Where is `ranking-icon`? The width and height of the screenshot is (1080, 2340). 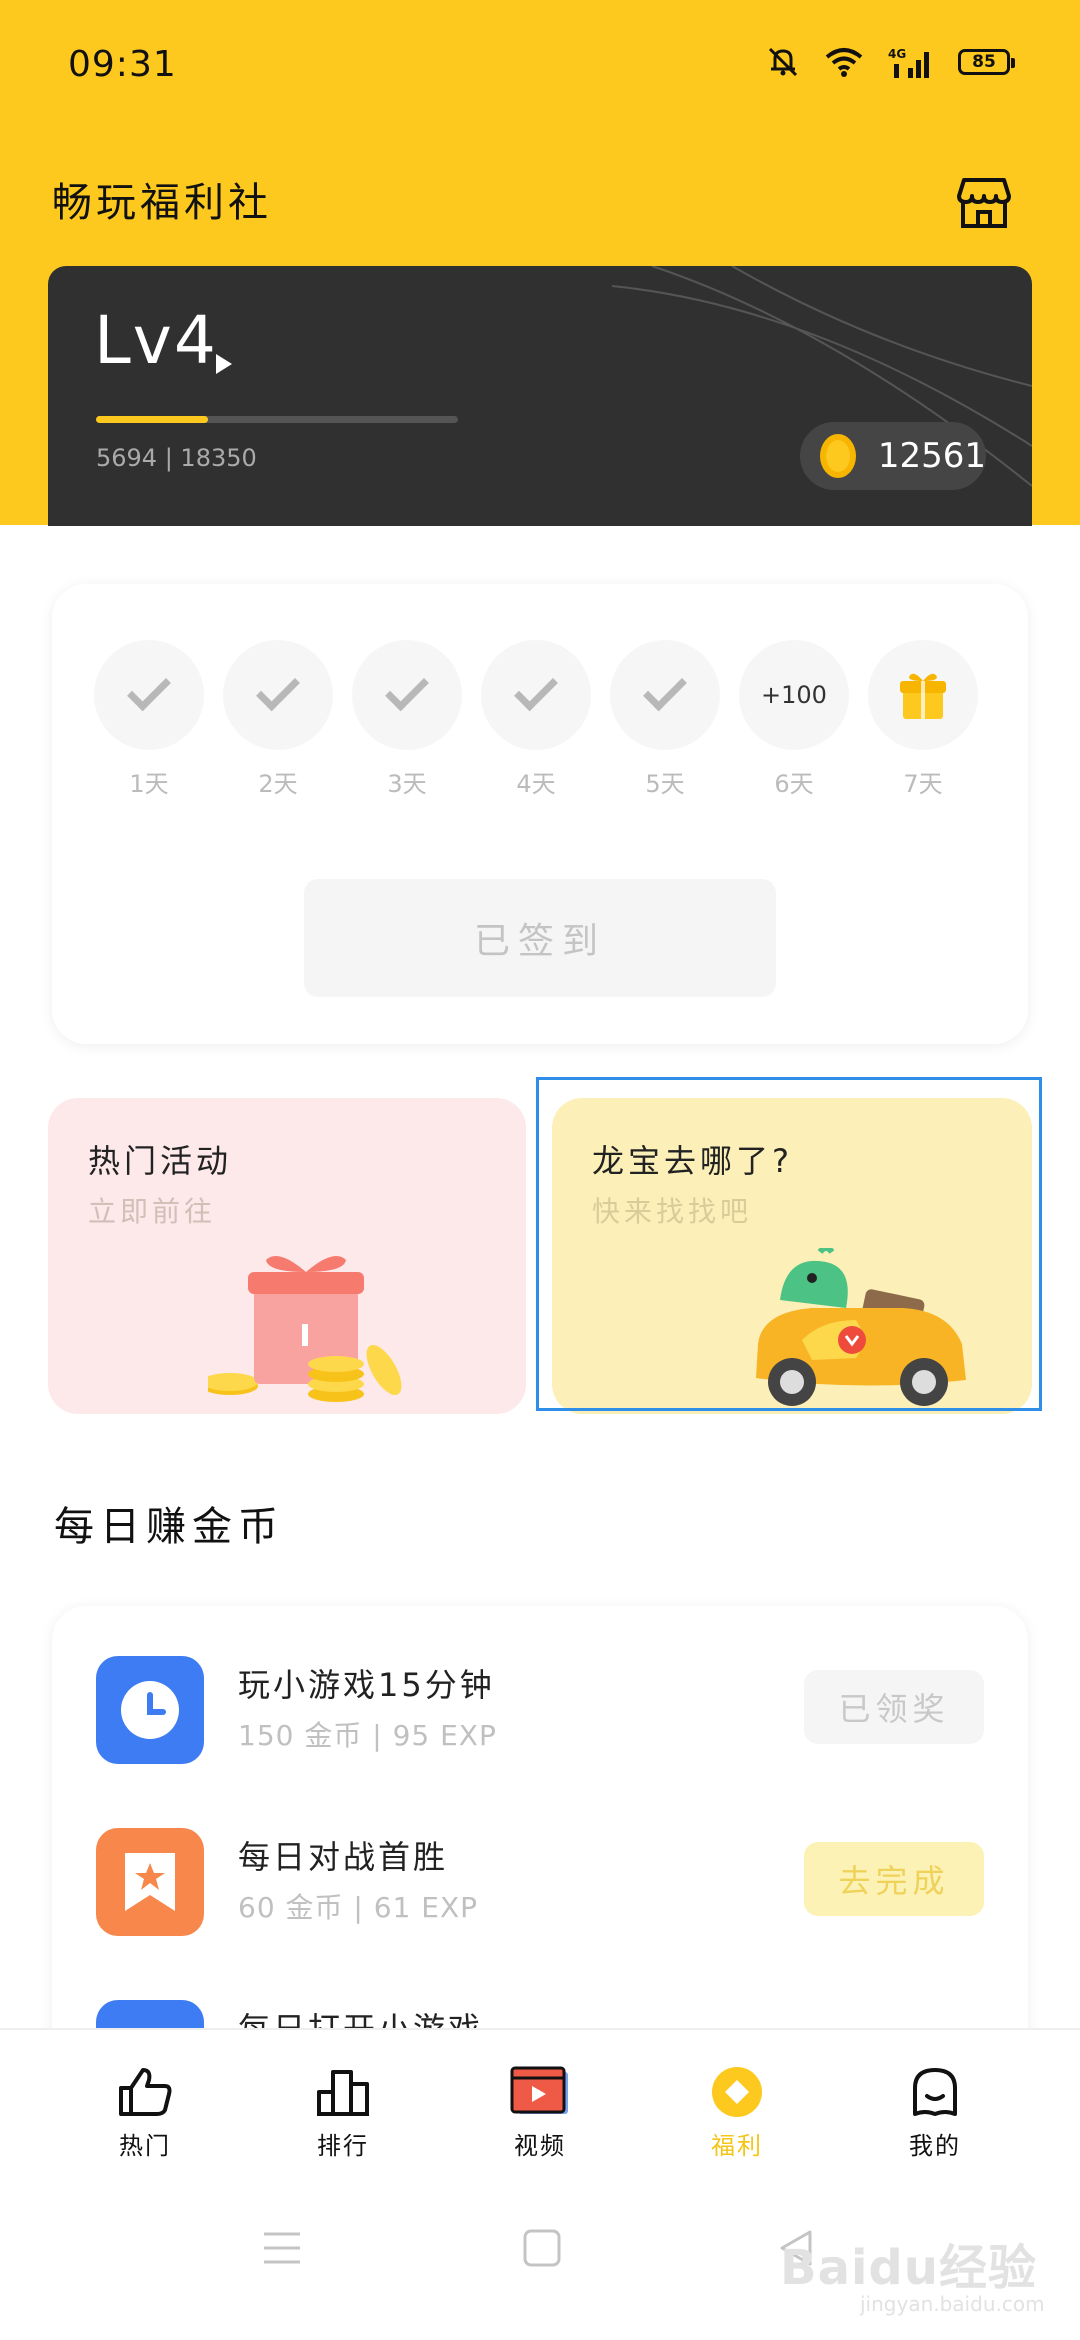
ranking-icon is located at coordinates (343, 2093).